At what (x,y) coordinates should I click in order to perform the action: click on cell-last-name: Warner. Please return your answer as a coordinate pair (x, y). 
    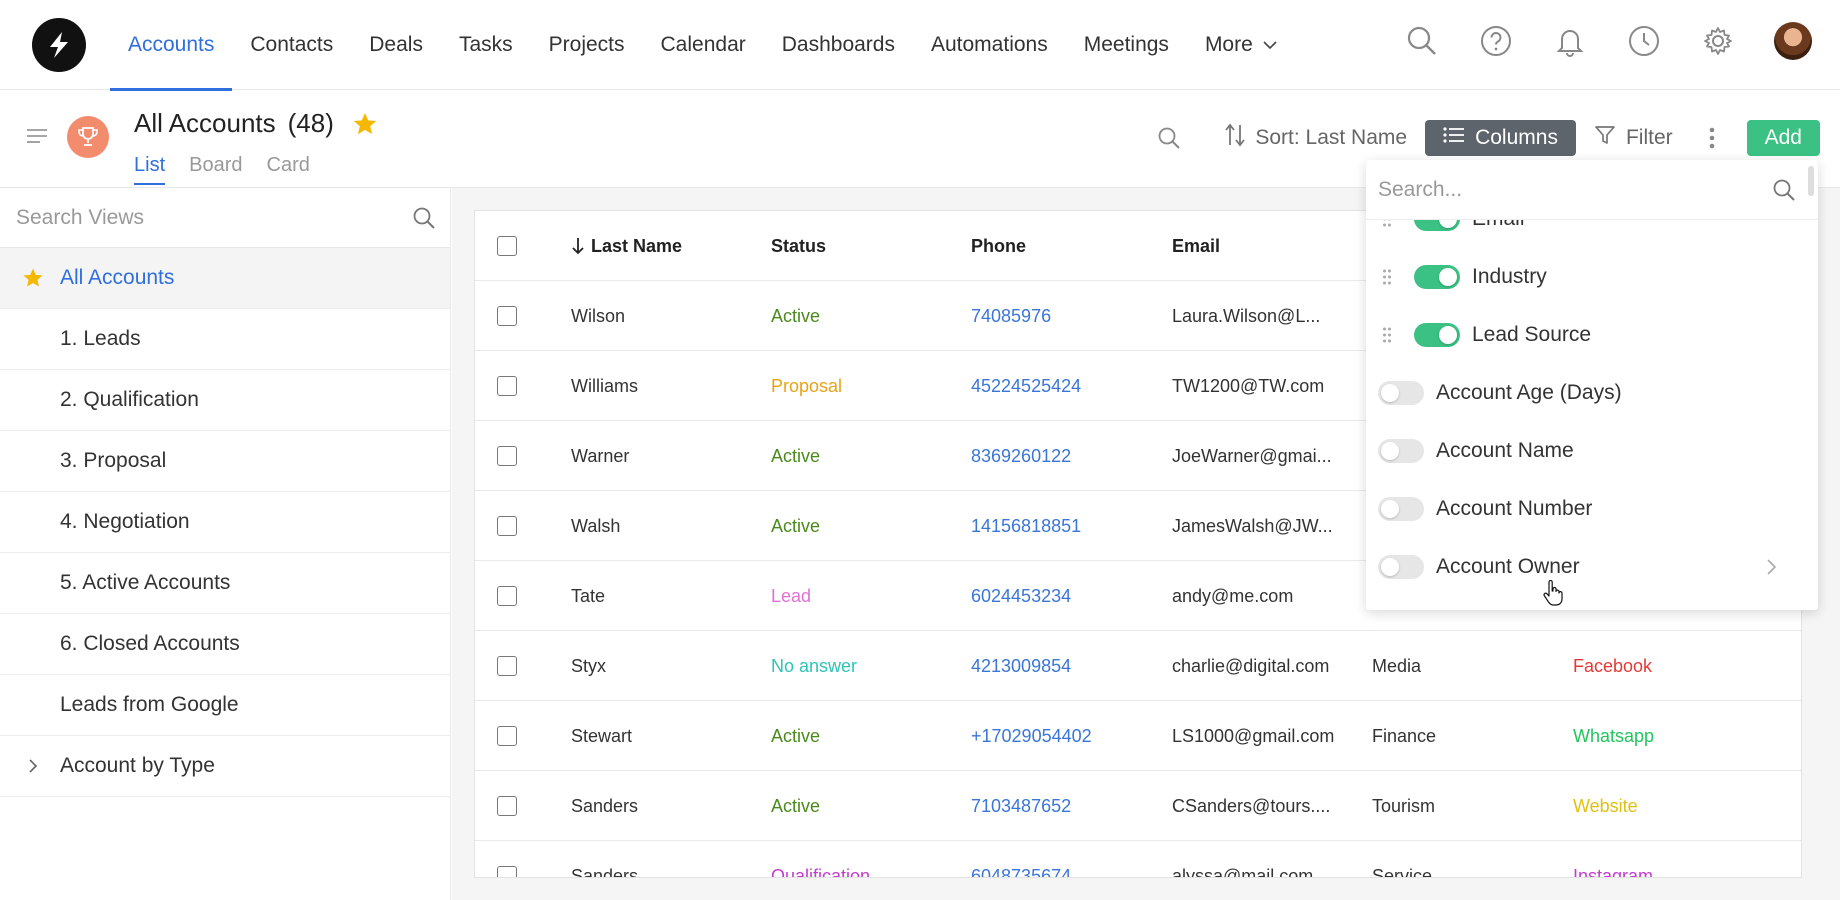
    Looking at the image, I should click on (600, 455).